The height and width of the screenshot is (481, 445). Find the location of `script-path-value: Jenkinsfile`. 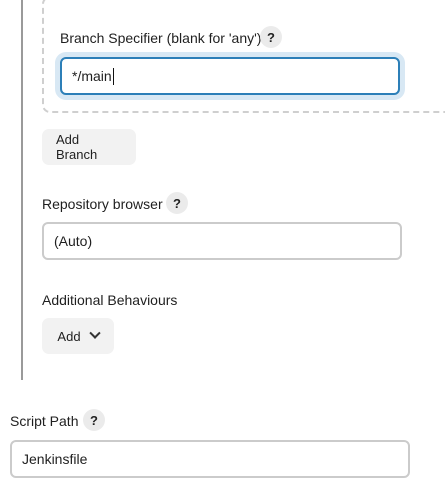

script-path-value: Jenkinsfile is located at coordinates (55, 459).